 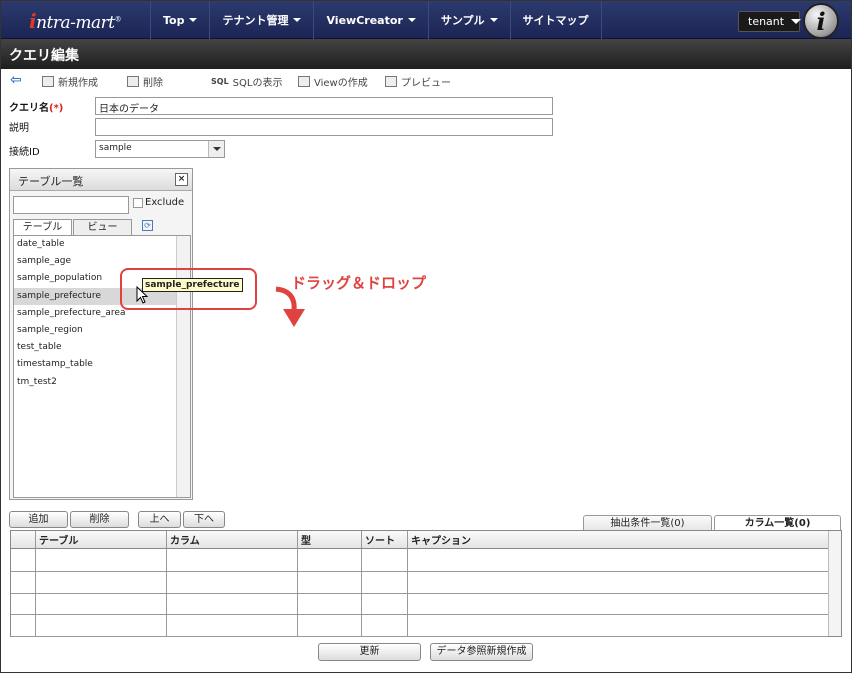 I want to click on preview-button: プレビュー, so click(x=418, y=81).